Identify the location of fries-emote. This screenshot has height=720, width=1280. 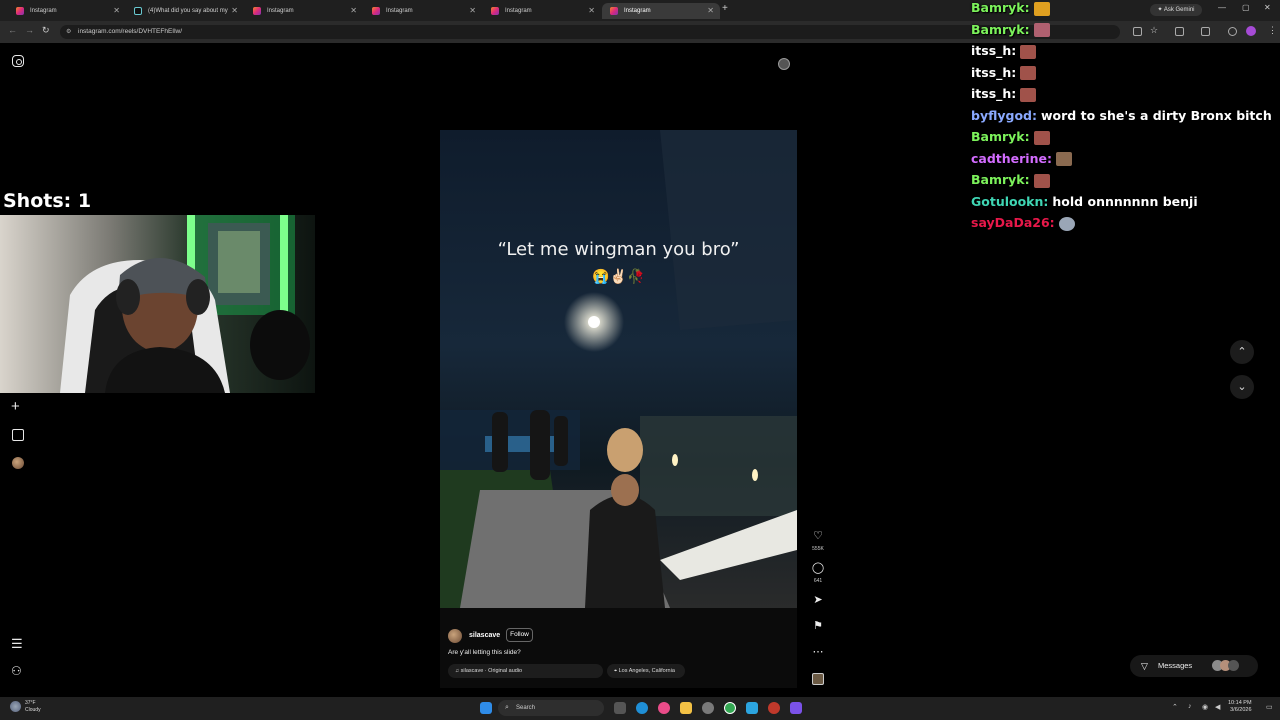
(1041, 8).